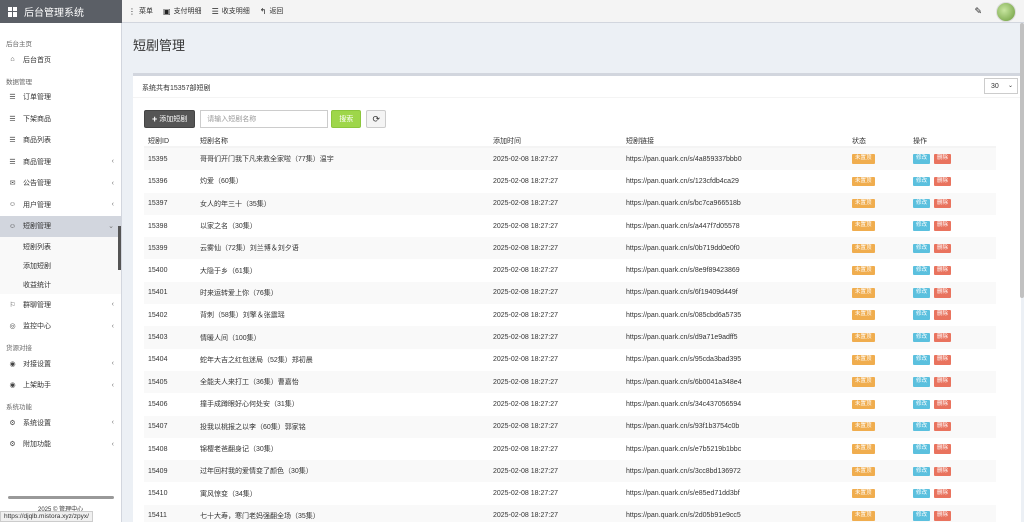 Image resolution: width=1024 pixels, height=522 pixels. I want to click on sidebar-item-monitor: ◎ 监控中心 ‹, so click(60, 327).